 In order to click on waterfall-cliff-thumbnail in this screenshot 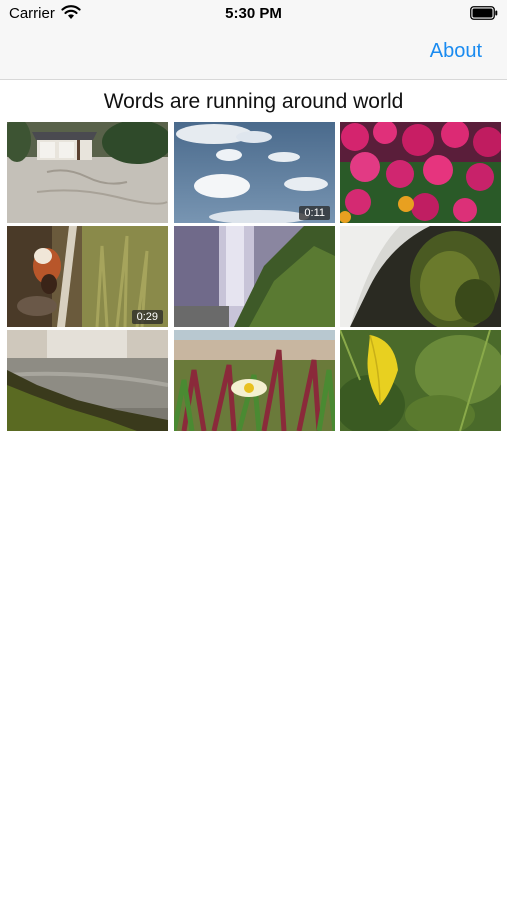, I will do `click(254, 276)`.